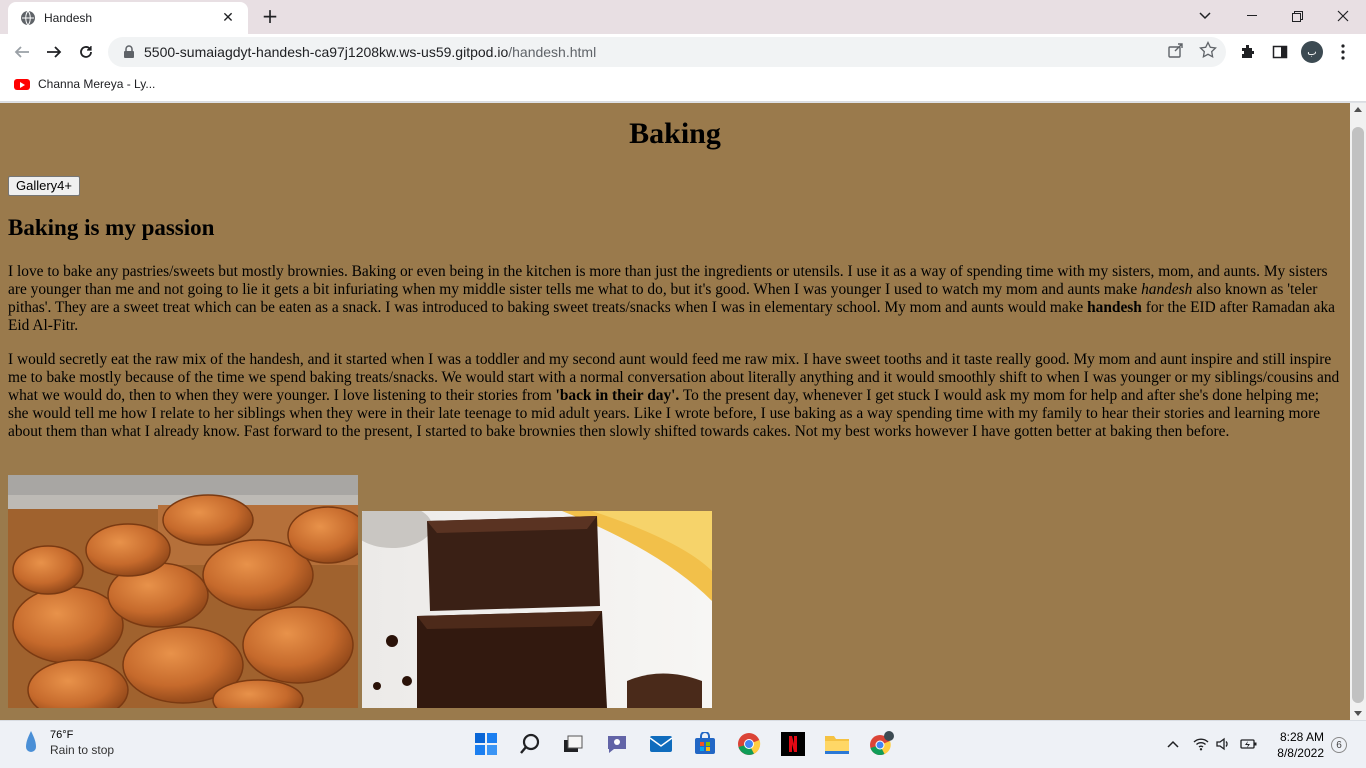 The image size is (1366, 768). I want to click on wifi-icon, so click(1201, 744).